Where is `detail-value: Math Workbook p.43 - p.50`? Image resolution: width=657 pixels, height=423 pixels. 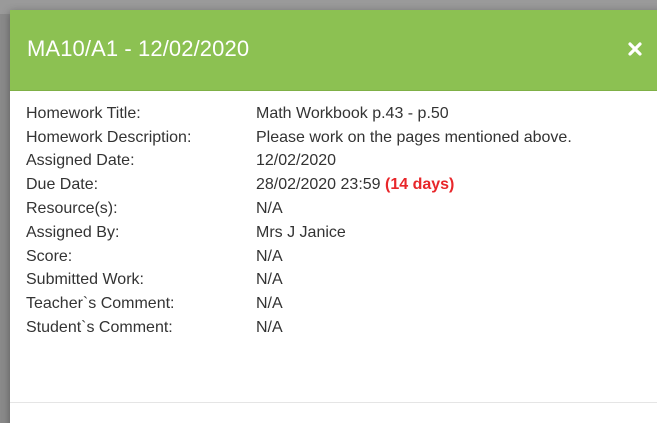 detail-value: Math Workbook p.43 - p.50 is located at coordinates (352, 113).